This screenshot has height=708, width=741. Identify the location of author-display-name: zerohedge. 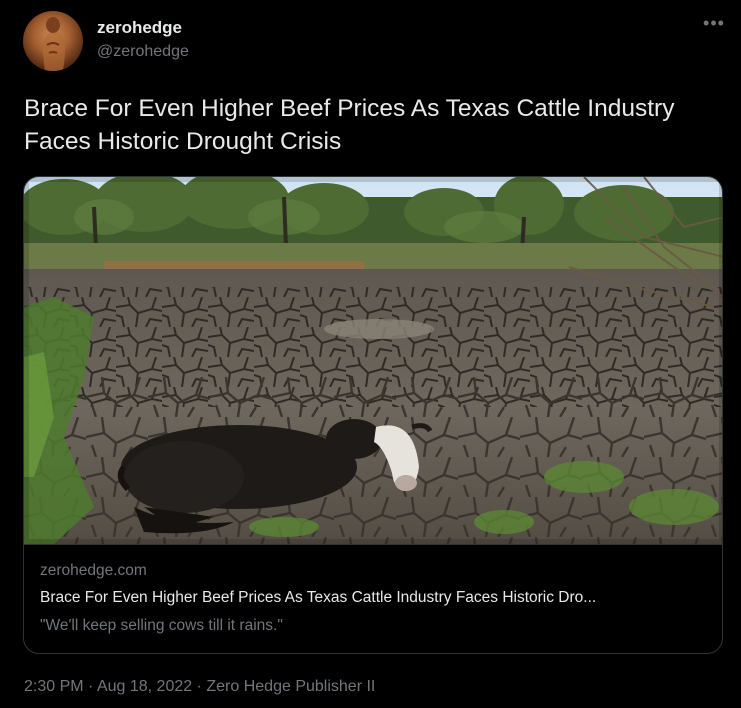
(139, 28).